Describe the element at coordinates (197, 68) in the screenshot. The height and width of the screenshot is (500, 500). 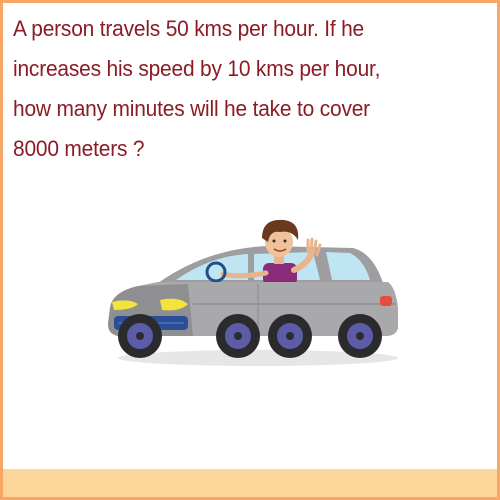
I see `question-line-2: increases his speed by 10 kms per hour,` at that location.